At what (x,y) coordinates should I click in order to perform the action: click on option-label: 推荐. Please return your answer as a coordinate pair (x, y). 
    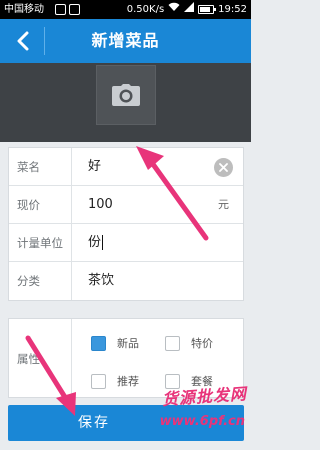
    Looking at the image, I should click on (128, 381).